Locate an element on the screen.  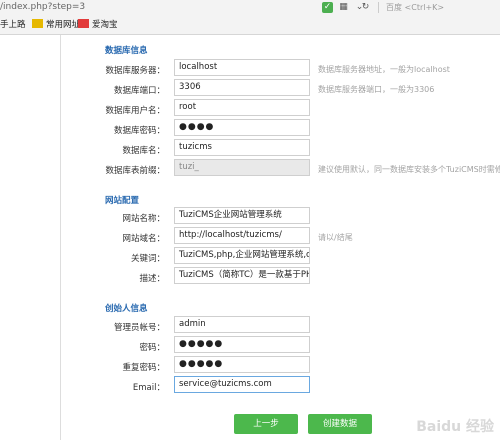
create-data-button: 创建数据 is located at coordinates (340, 424).